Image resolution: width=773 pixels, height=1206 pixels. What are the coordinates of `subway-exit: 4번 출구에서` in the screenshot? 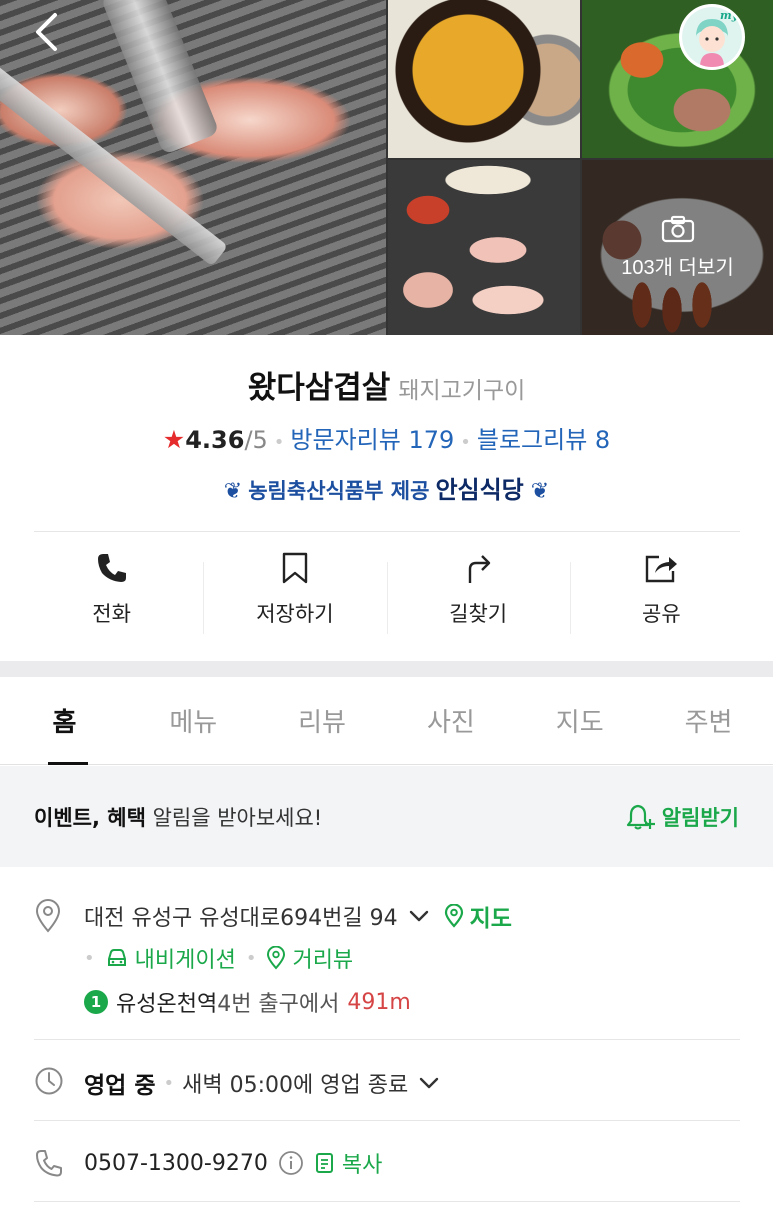 It's located at (278, 1004).